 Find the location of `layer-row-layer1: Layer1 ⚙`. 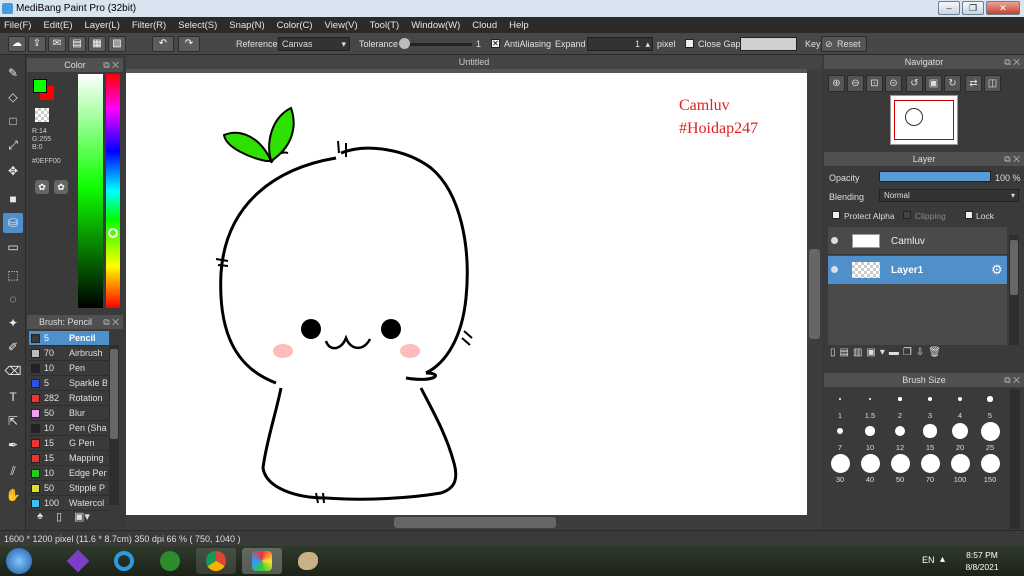

layer-row-layer1: Layer1 ⚙ is located at coordinates (917, 270).